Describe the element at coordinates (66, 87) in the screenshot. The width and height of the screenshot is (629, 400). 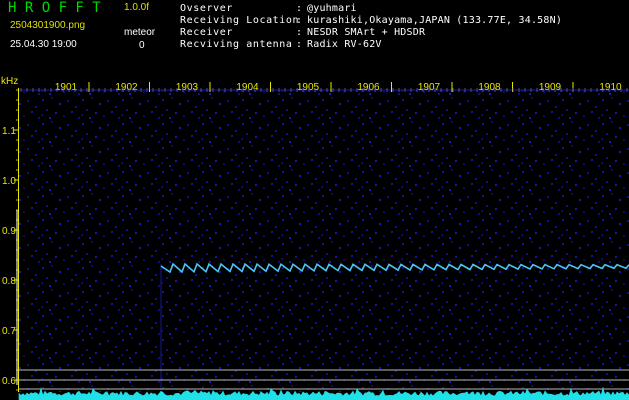
I see `x-tick-label: 1901` at that location.